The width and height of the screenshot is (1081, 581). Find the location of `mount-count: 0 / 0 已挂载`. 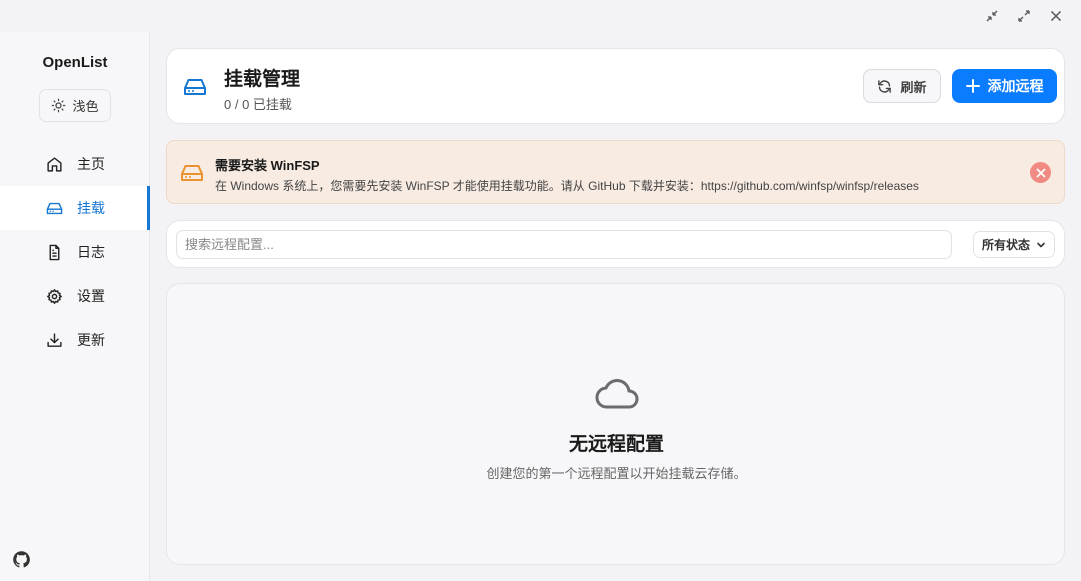

mount-count: 0 / 0 已挂载 is located at coordinates (258, 104).